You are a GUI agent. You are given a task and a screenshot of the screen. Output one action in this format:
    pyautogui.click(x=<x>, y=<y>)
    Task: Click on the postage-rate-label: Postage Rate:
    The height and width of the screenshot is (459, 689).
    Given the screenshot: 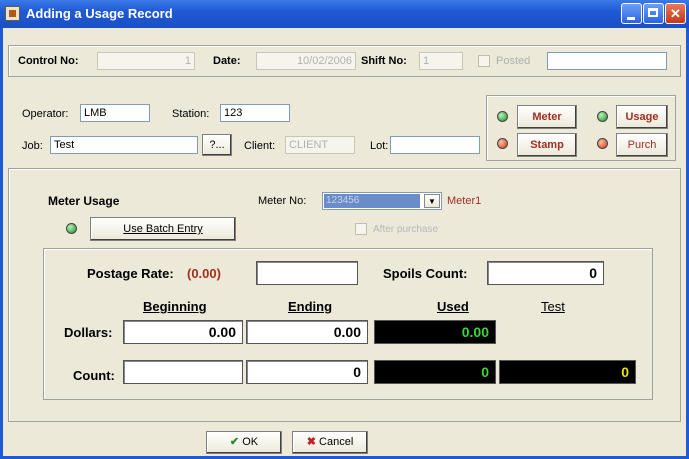 What is the action you would take?
    pyautogui.click(x=130, y=273)
    